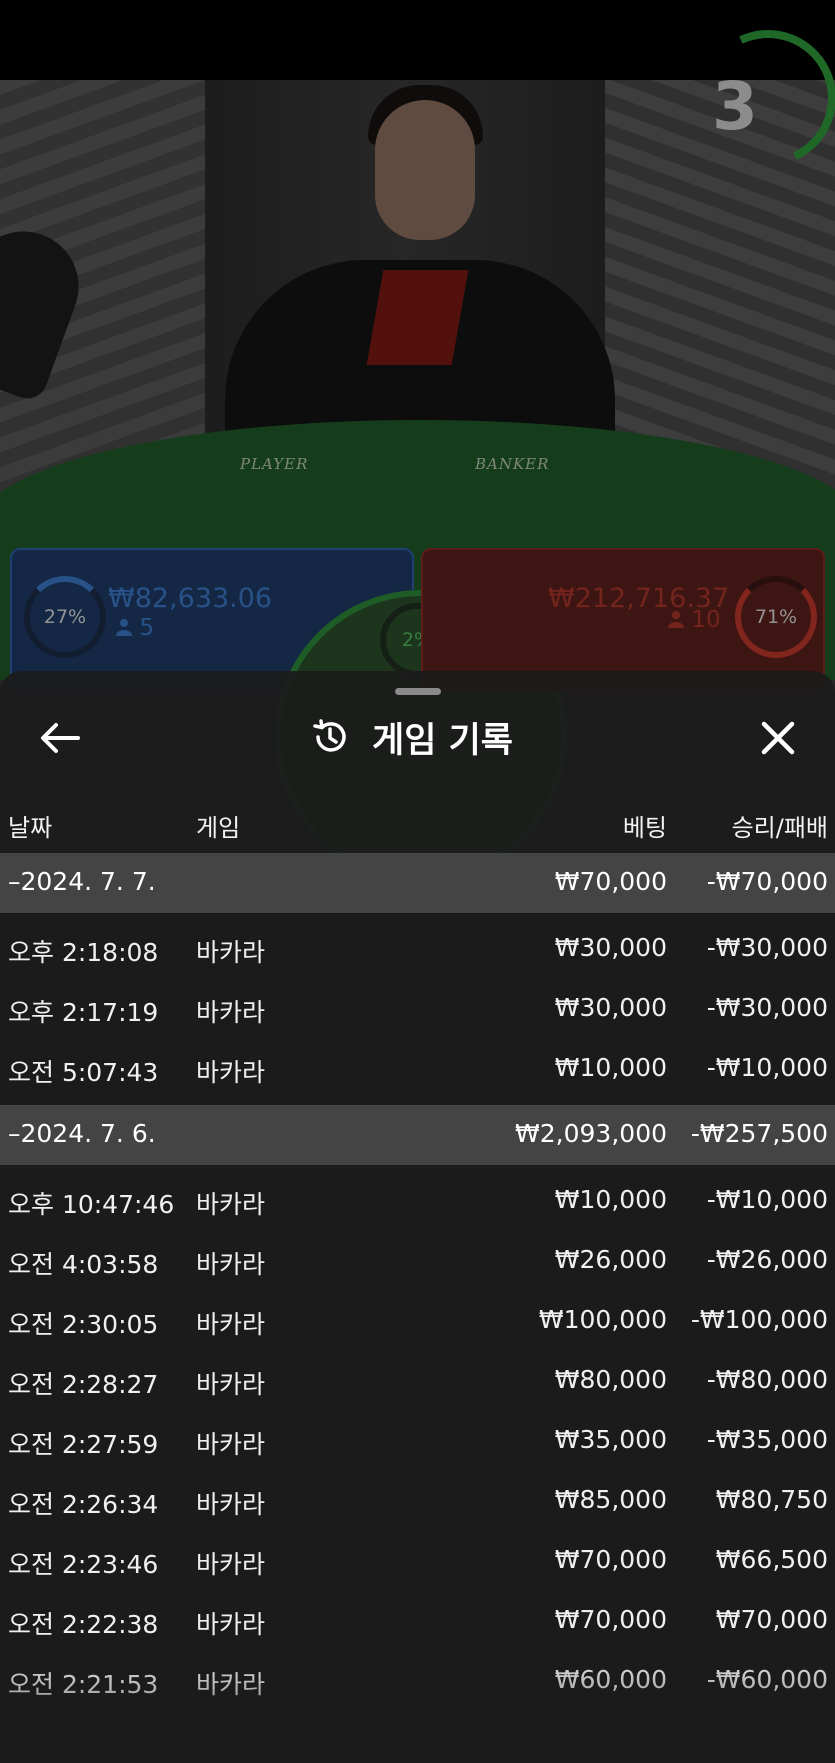  I want to click on back-button, so click(60, 738).